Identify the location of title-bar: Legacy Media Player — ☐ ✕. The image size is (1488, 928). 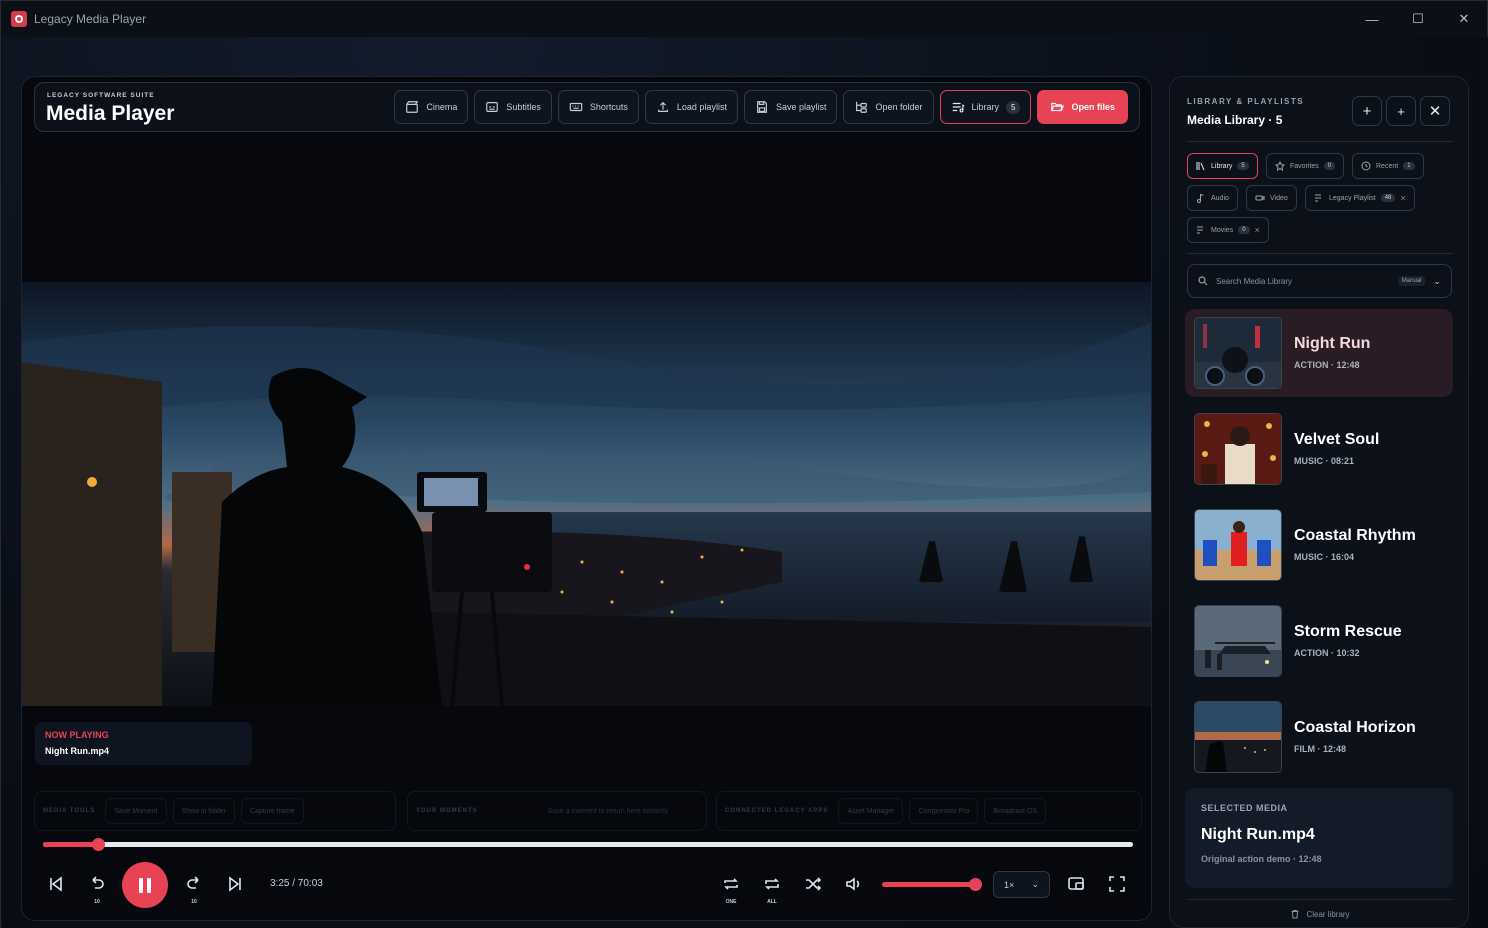
(744, 19).